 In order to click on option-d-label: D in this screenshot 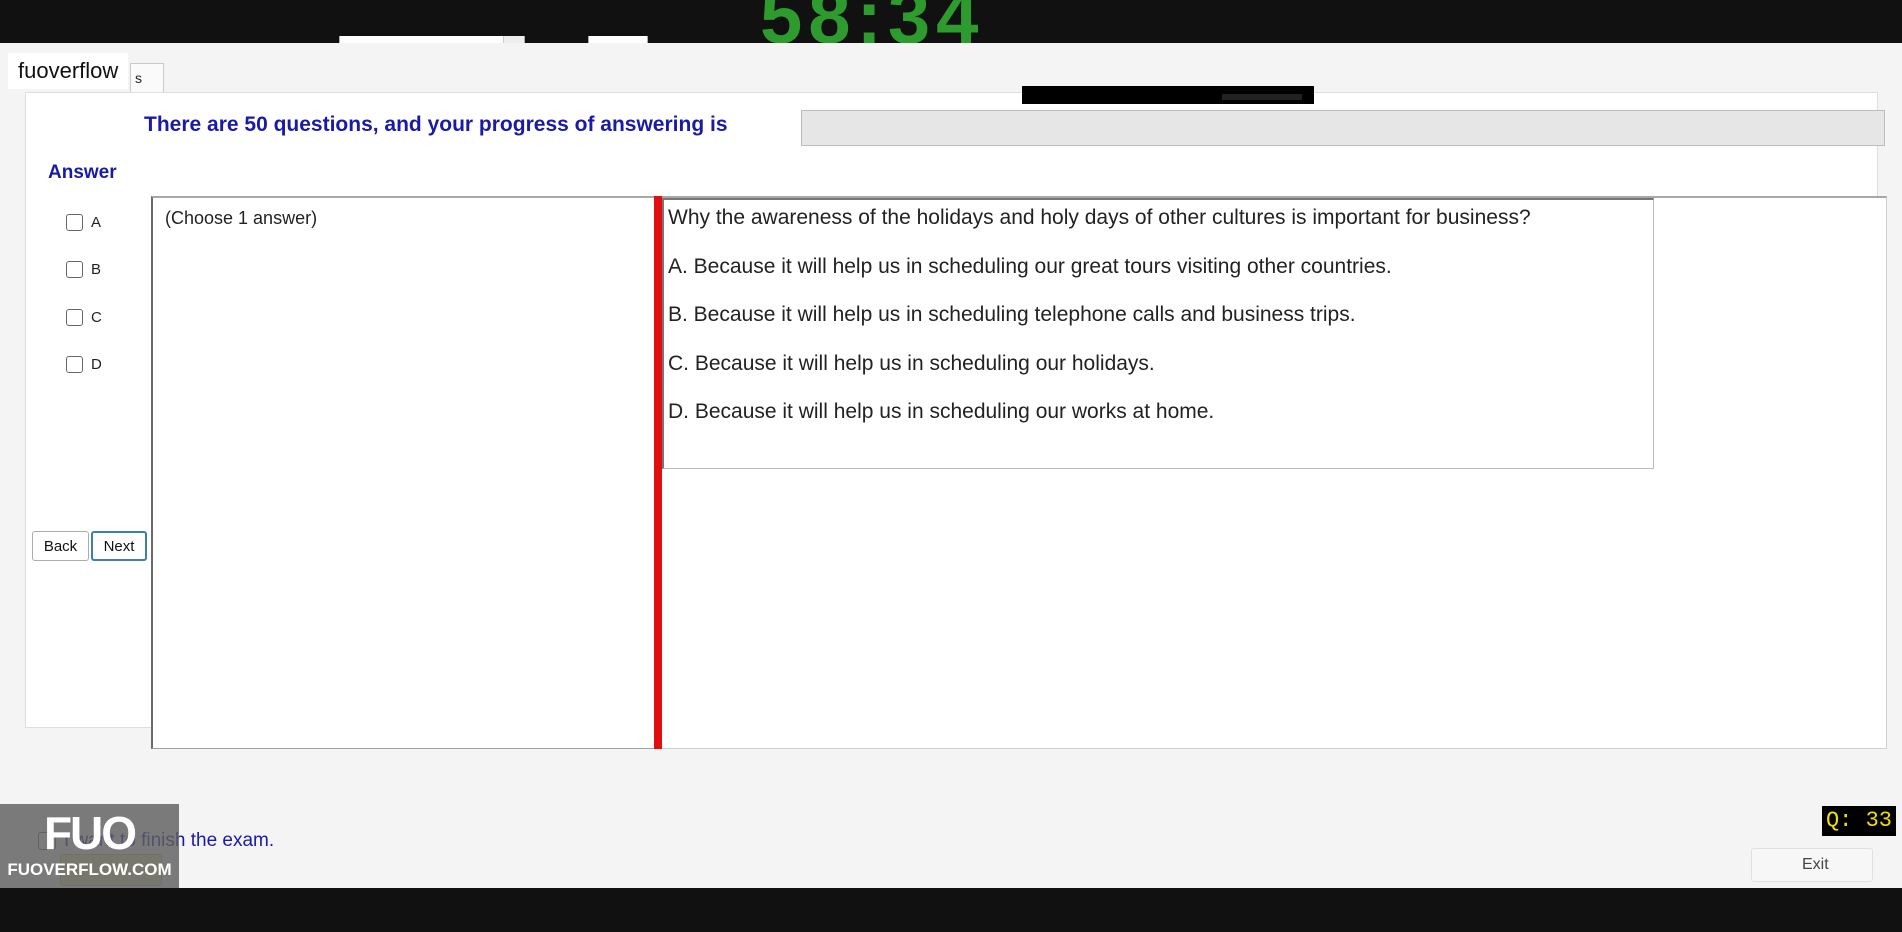, I will do `click(96, 364)`.